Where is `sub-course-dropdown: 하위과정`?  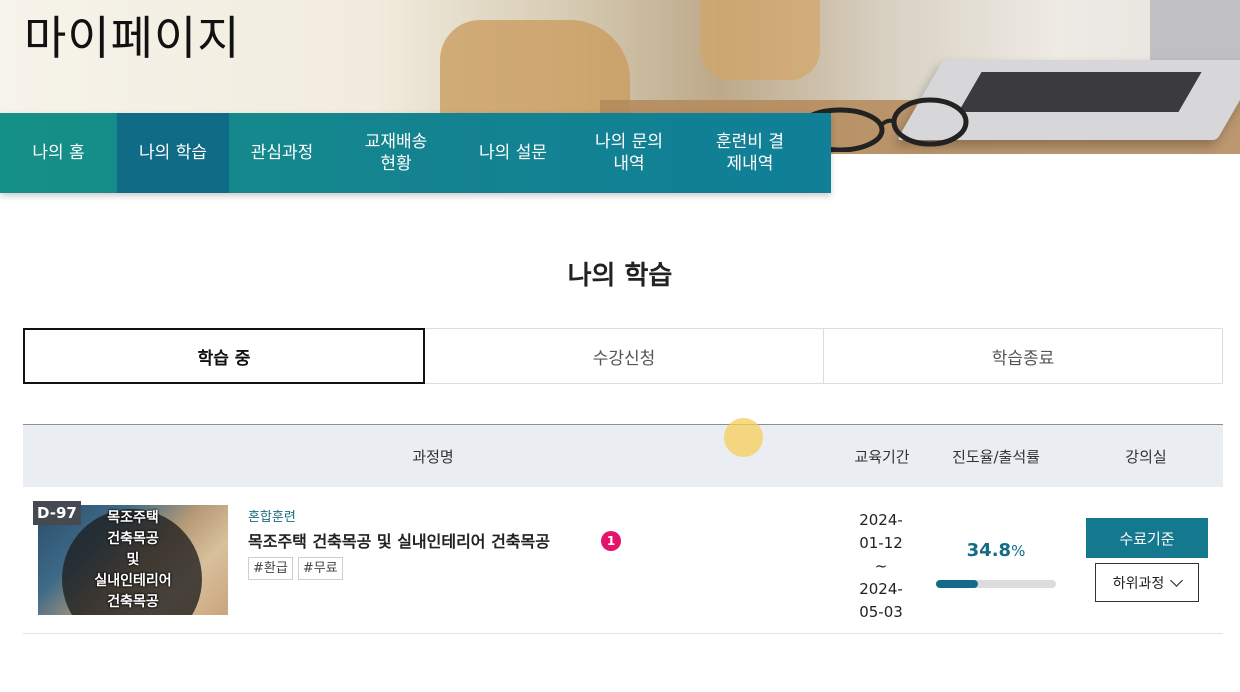
sub-course-dropdown: 하위과정 is located at coordinates (1147, 582).